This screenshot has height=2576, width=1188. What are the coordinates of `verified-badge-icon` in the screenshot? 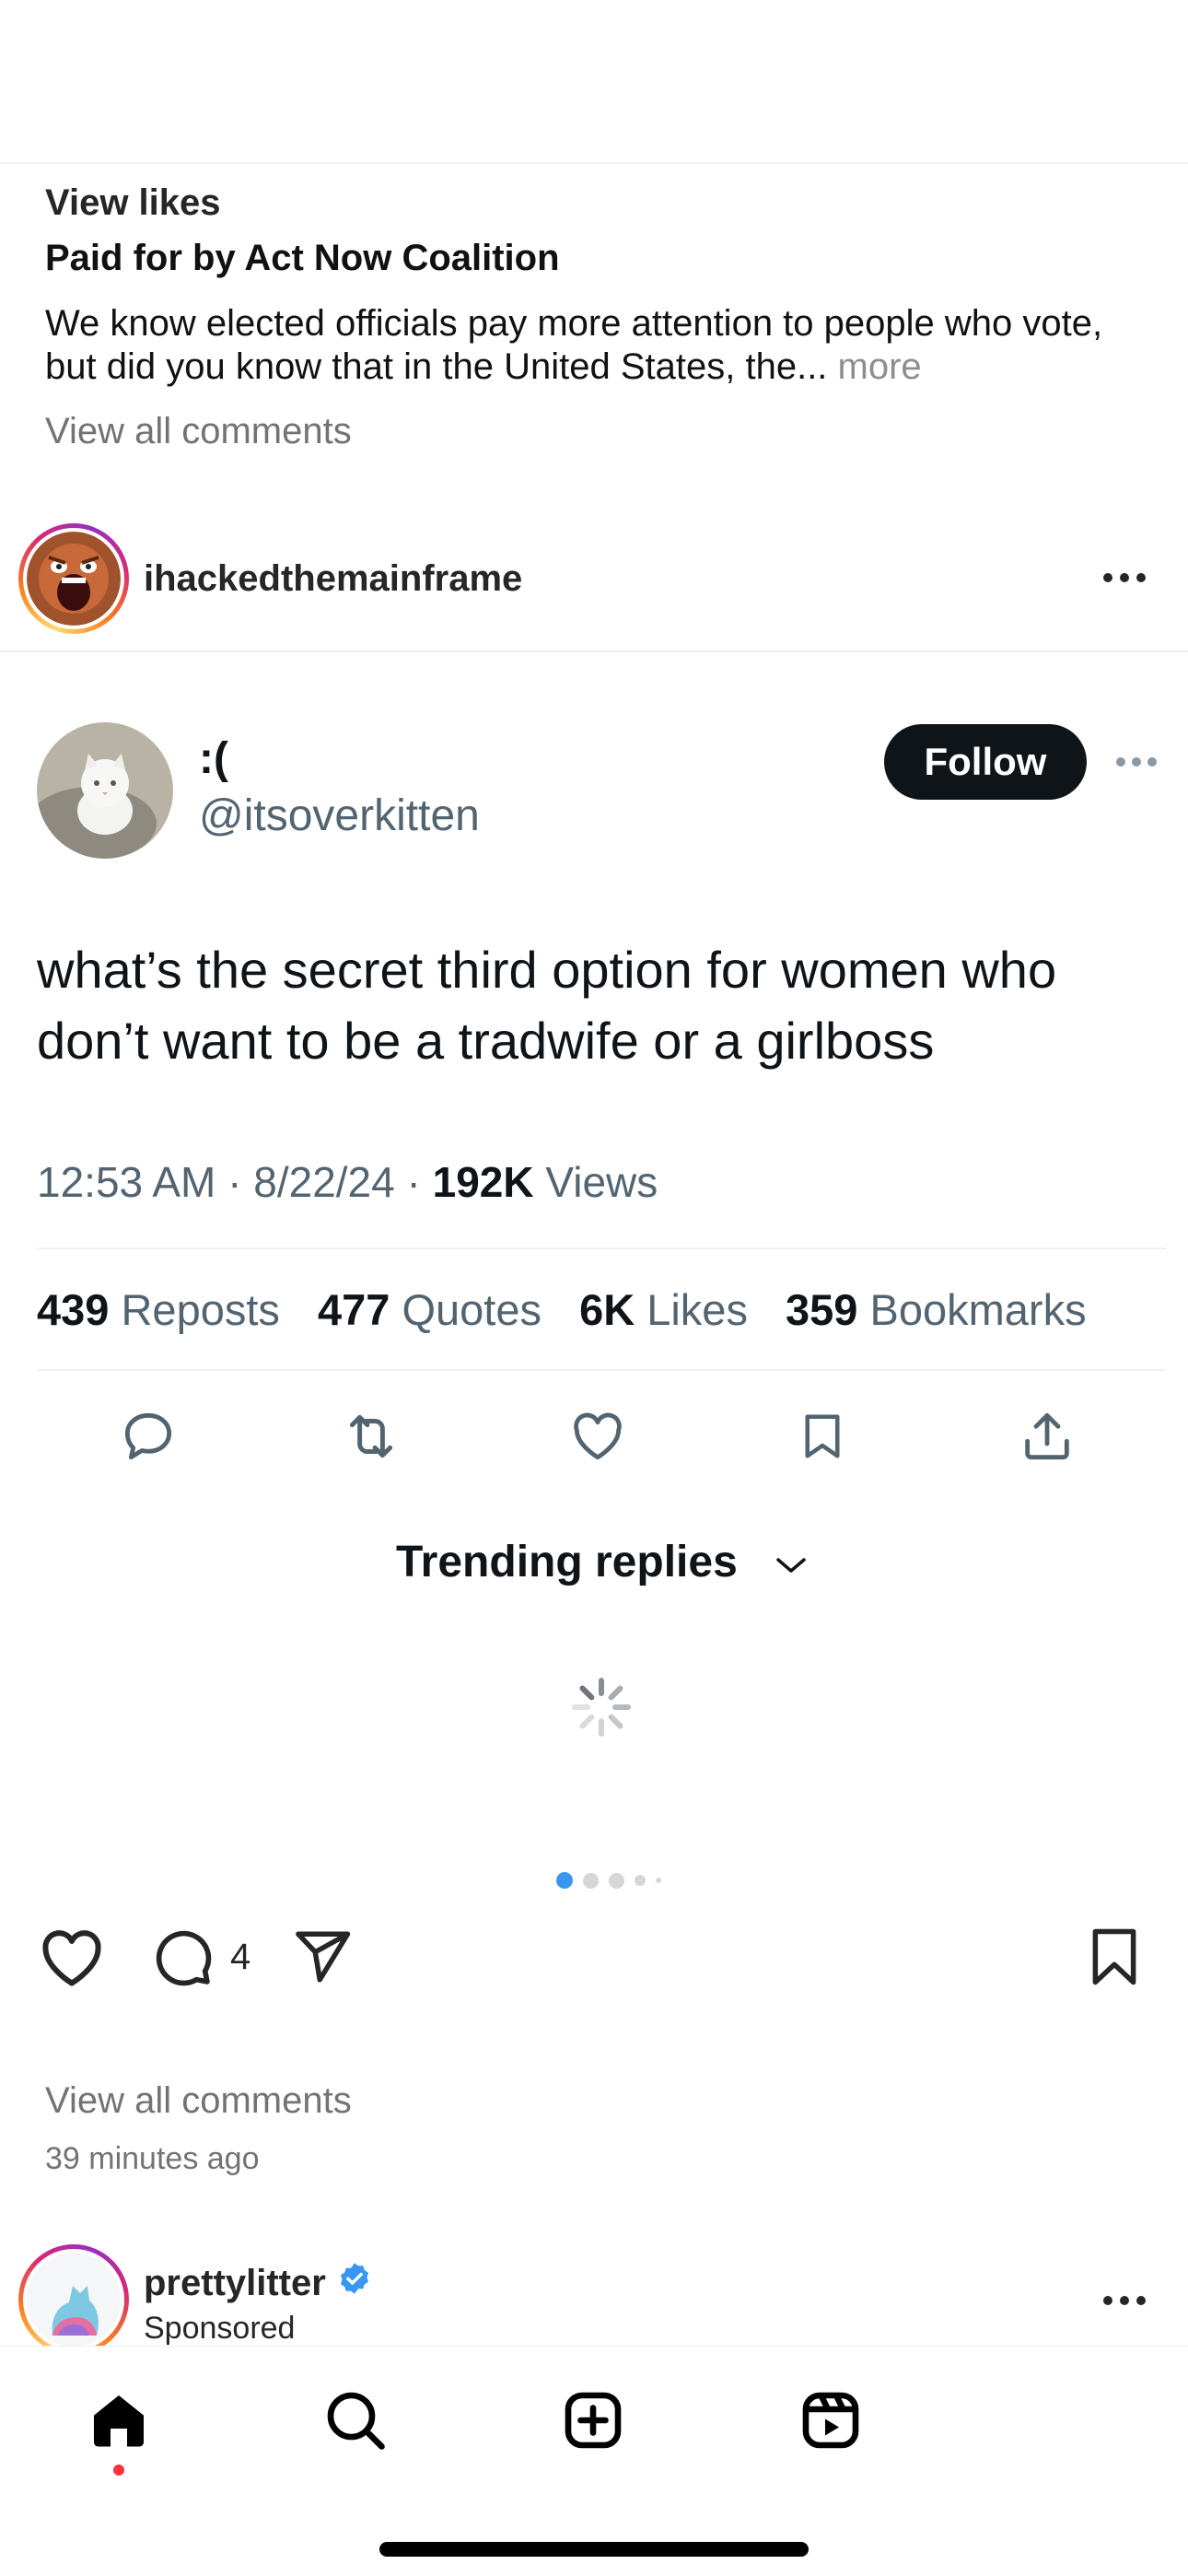 It's located at (354, 2283).